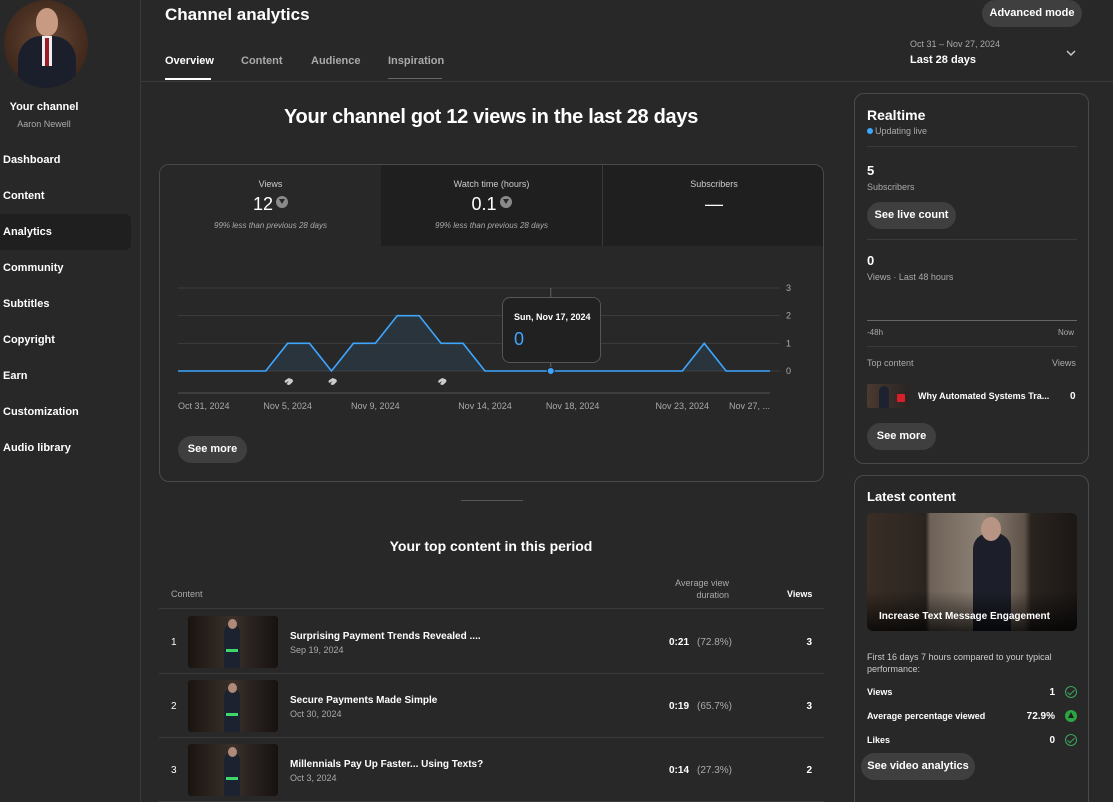 This screenshot has width=1113, height=802. I want to click on realtime-top-video-views: 0, so click(1073, 396).